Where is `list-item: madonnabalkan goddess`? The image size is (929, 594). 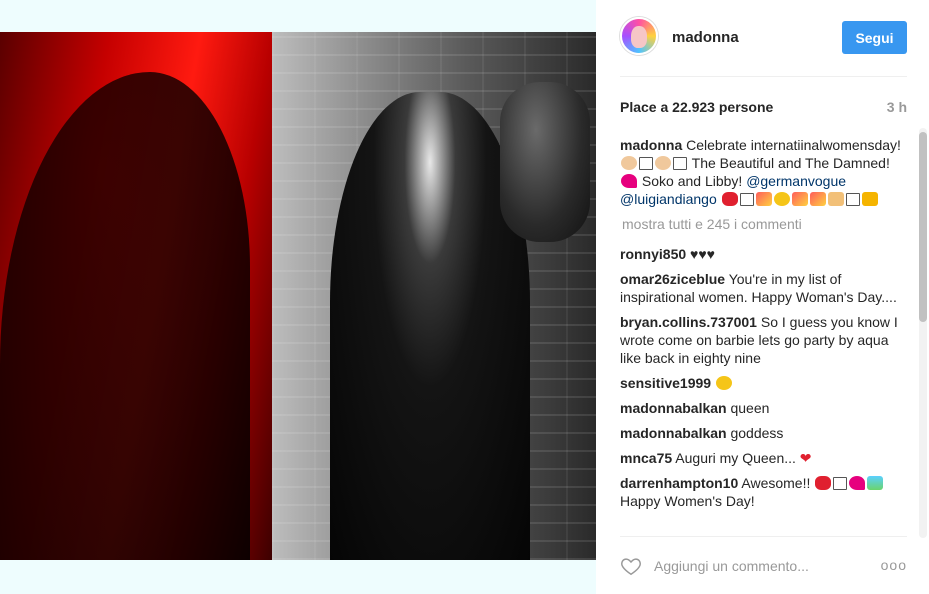
list-item: madonnabalkan goddess is located at coordinates (765, 433).